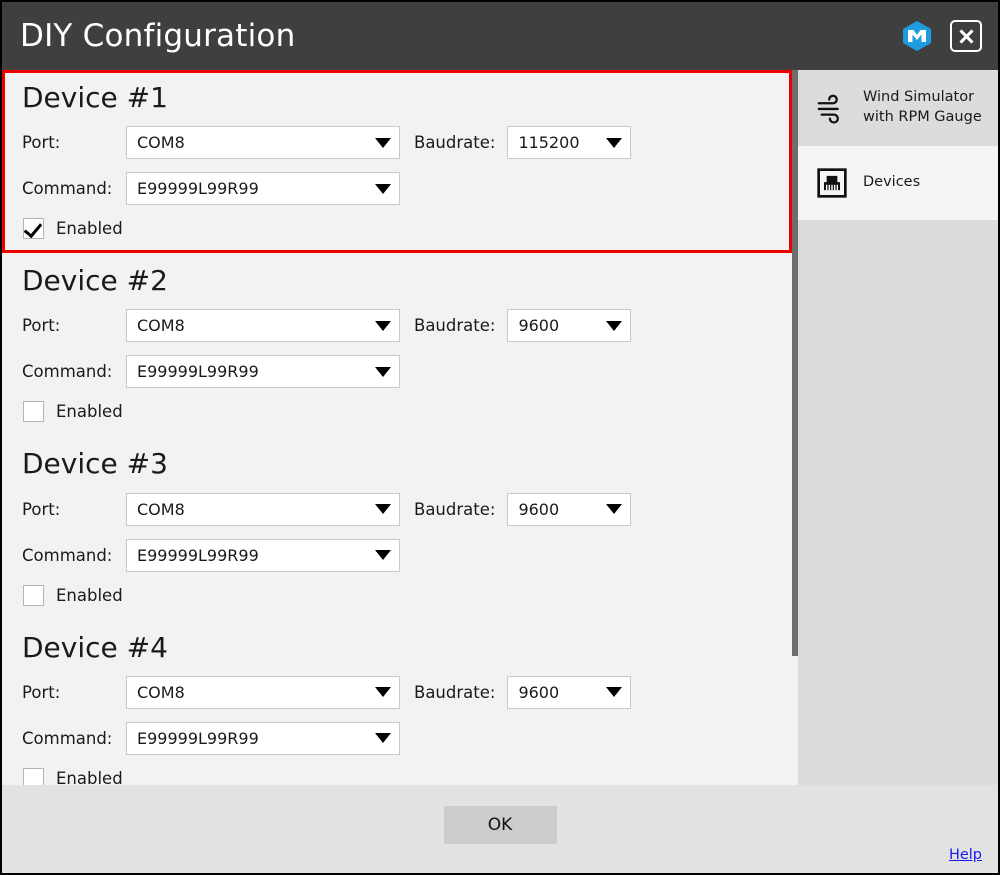 Image resolution: width=1000 pixels, height=875 pixels. Describe the element at coordinates (922, 117) in the screenshot. I see `sidebar-label-line2: with RPM Gauge` at that location.